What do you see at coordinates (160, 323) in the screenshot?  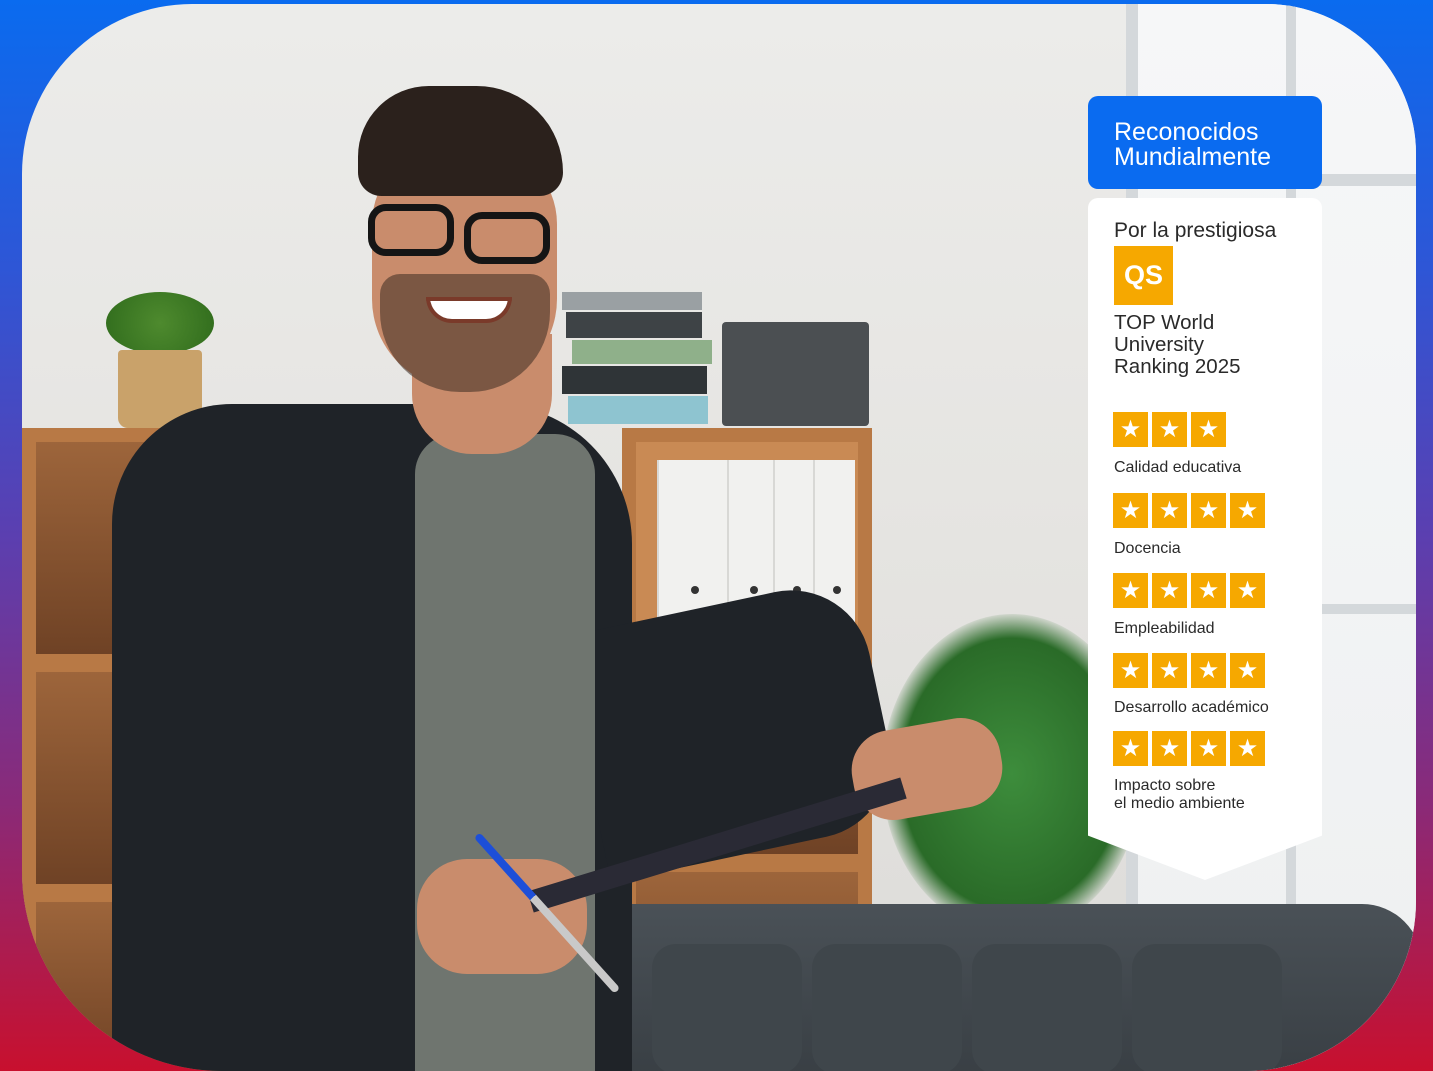 I see `plant` at bounding box center [160, 323].